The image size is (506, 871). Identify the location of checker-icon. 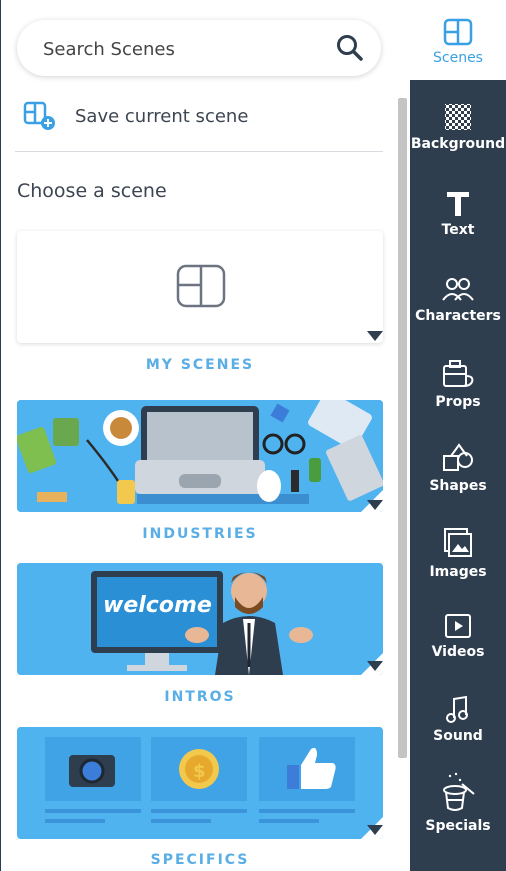
(458, 117).